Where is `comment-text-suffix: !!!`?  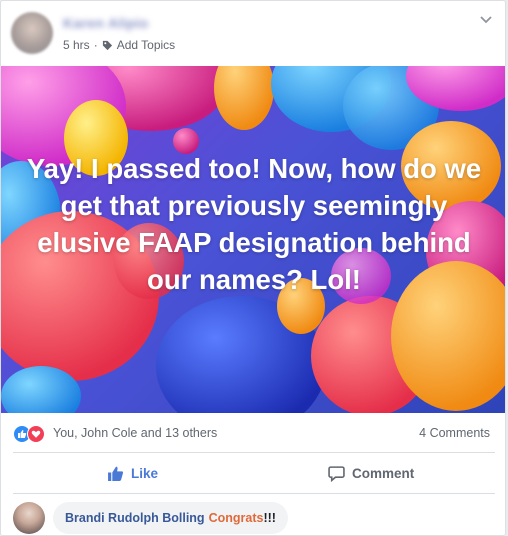
comment-text-suffix: !!! is located at coordinates (269, 518).